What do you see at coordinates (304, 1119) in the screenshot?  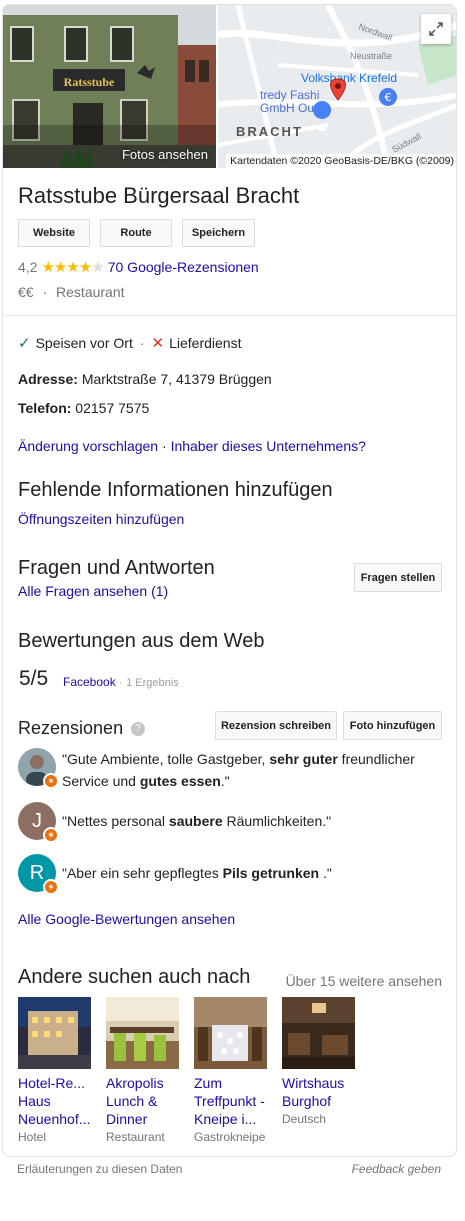 I see `related-place-type: Deutsch` at bounding box center [304, 1119].